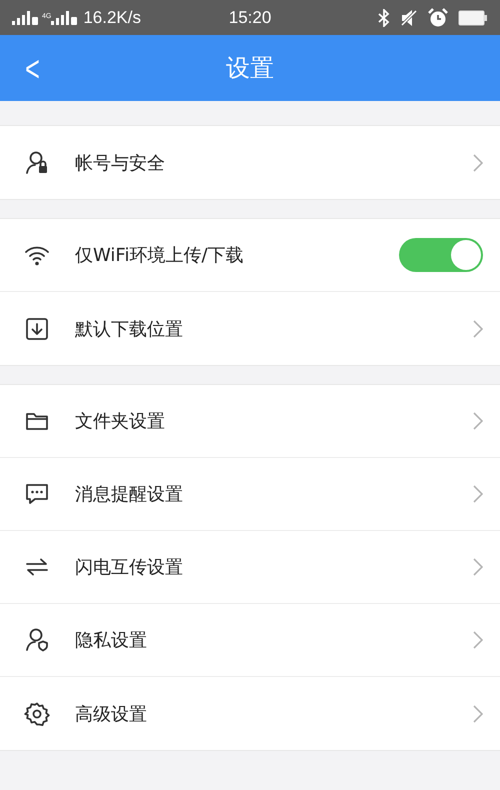  Describe the element at coordinates (250, 255) in the screenshot. I see `settings-row: 仅WiFi环境上传/下载` at that location.